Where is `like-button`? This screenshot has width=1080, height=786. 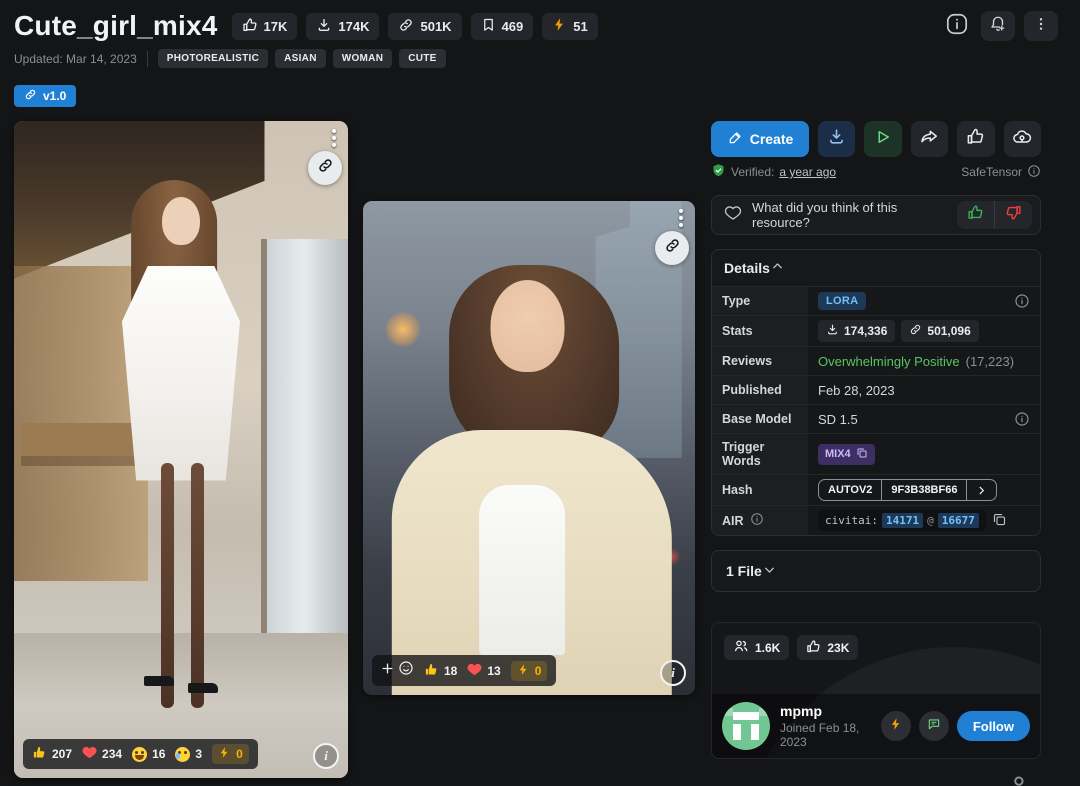
like-button is located at coordinates (976, 139).